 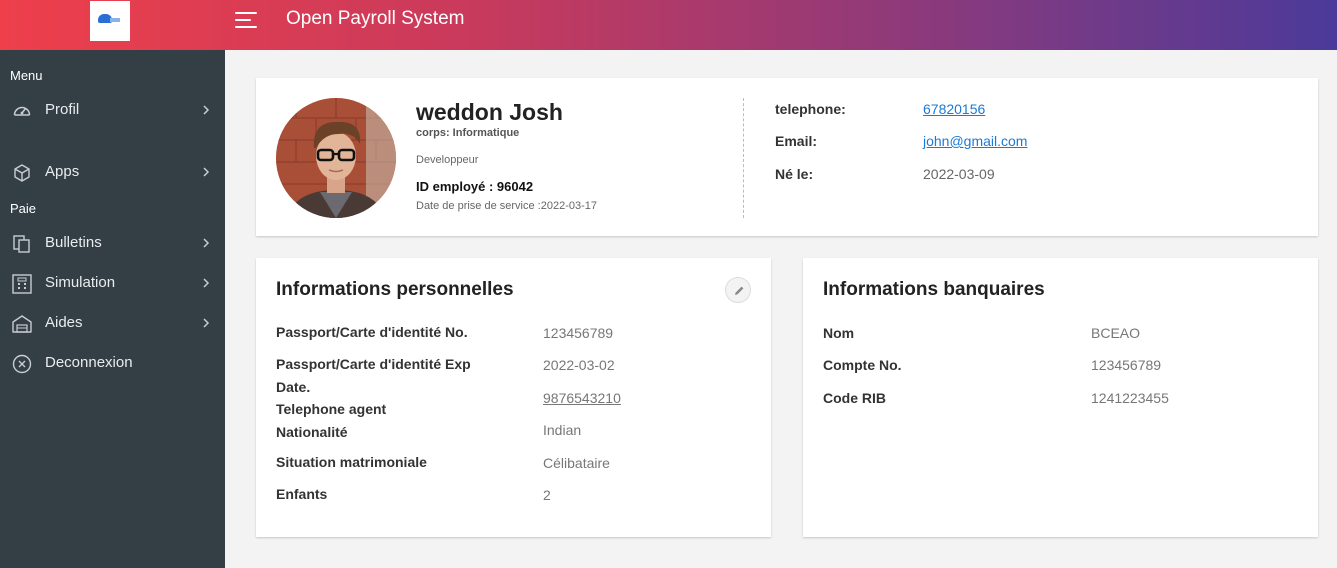 I want to click on nationality-label: Nationalité, so click(x=312, y=432).